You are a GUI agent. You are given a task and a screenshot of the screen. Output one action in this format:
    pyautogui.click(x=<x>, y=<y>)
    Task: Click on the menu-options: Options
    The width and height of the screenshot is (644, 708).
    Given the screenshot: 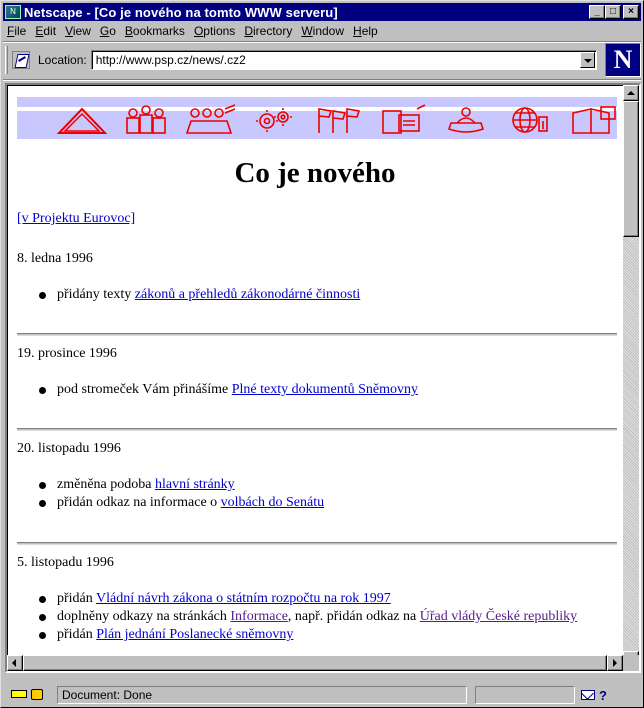 What is the action you would take?
    pyautogui.click(x=214, y=31)
    